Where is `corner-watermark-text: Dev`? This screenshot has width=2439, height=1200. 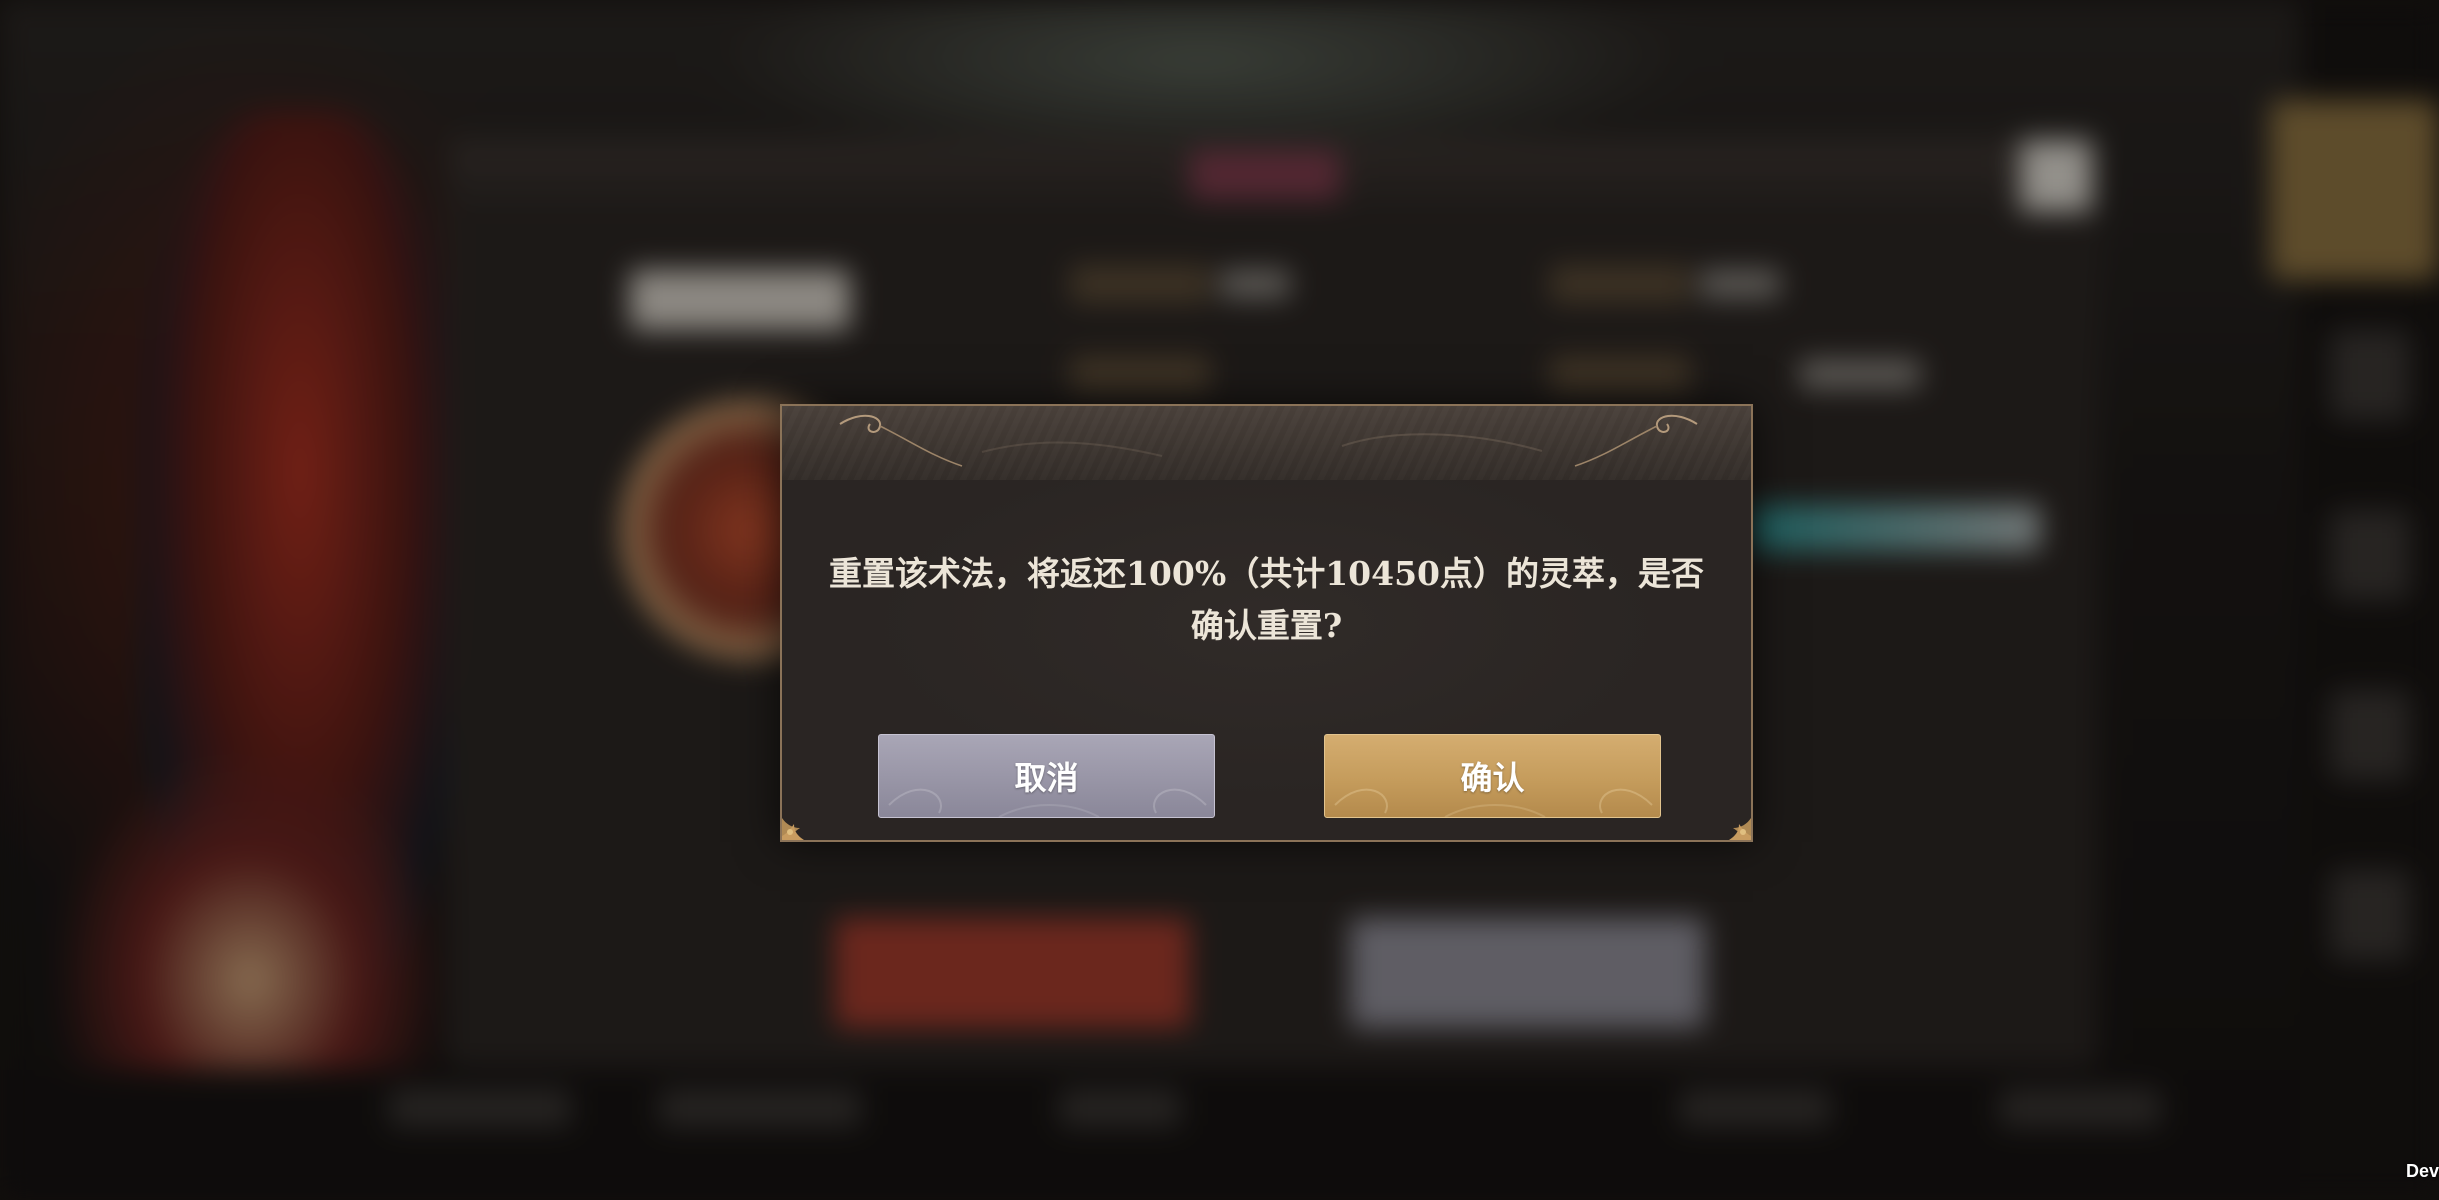
corner-watermark-text: Dev is located at coordinates (2422, 1171).